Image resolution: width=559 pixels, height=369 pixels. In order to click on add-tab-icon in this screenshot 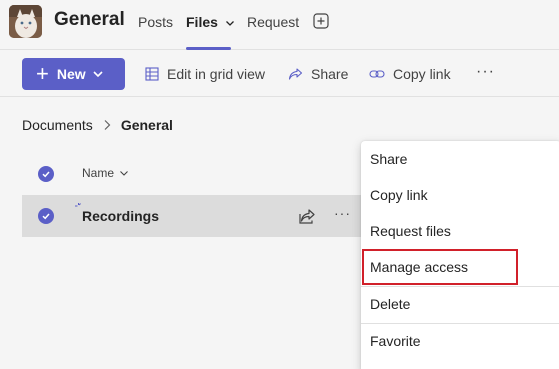, I will do `click(321, 21)`.